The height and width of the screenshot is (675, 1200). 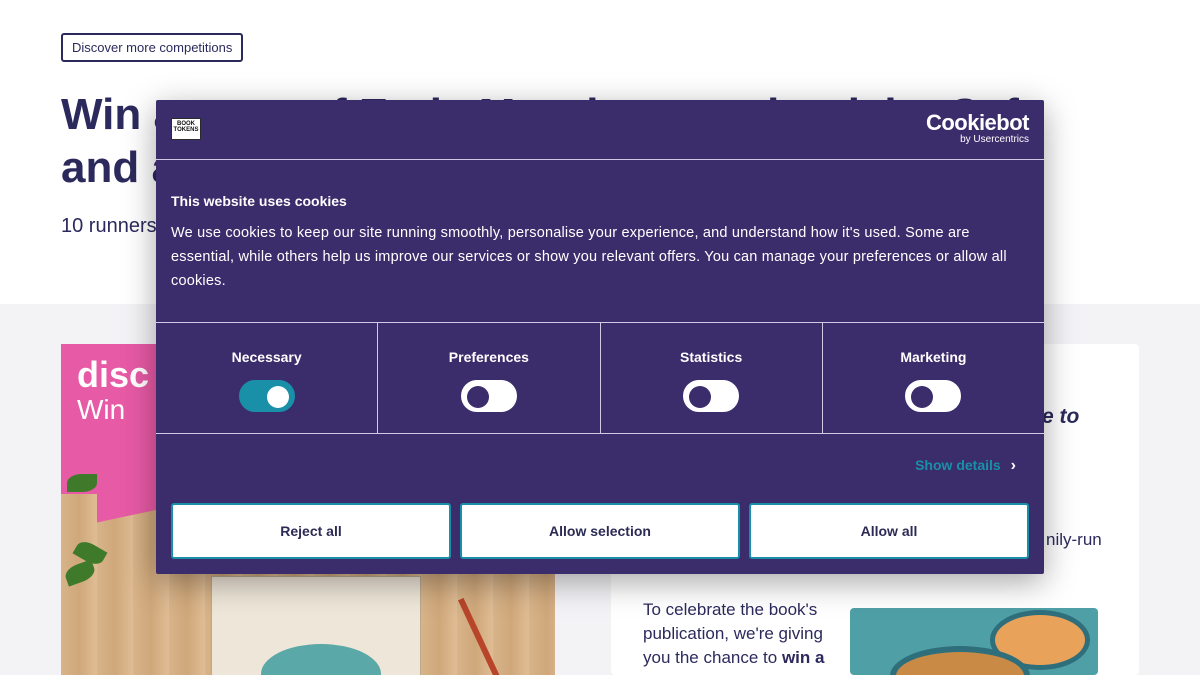 I want to click on info-heading-fragment: e to, so click(x=1061, y=416).